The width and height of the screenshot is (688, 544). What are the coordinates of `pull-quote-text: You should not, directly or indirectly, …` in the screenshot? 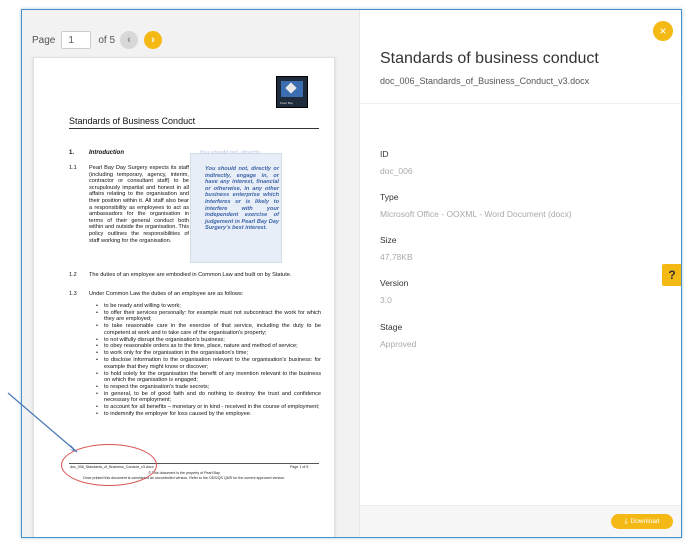 It's located at (242, 199).